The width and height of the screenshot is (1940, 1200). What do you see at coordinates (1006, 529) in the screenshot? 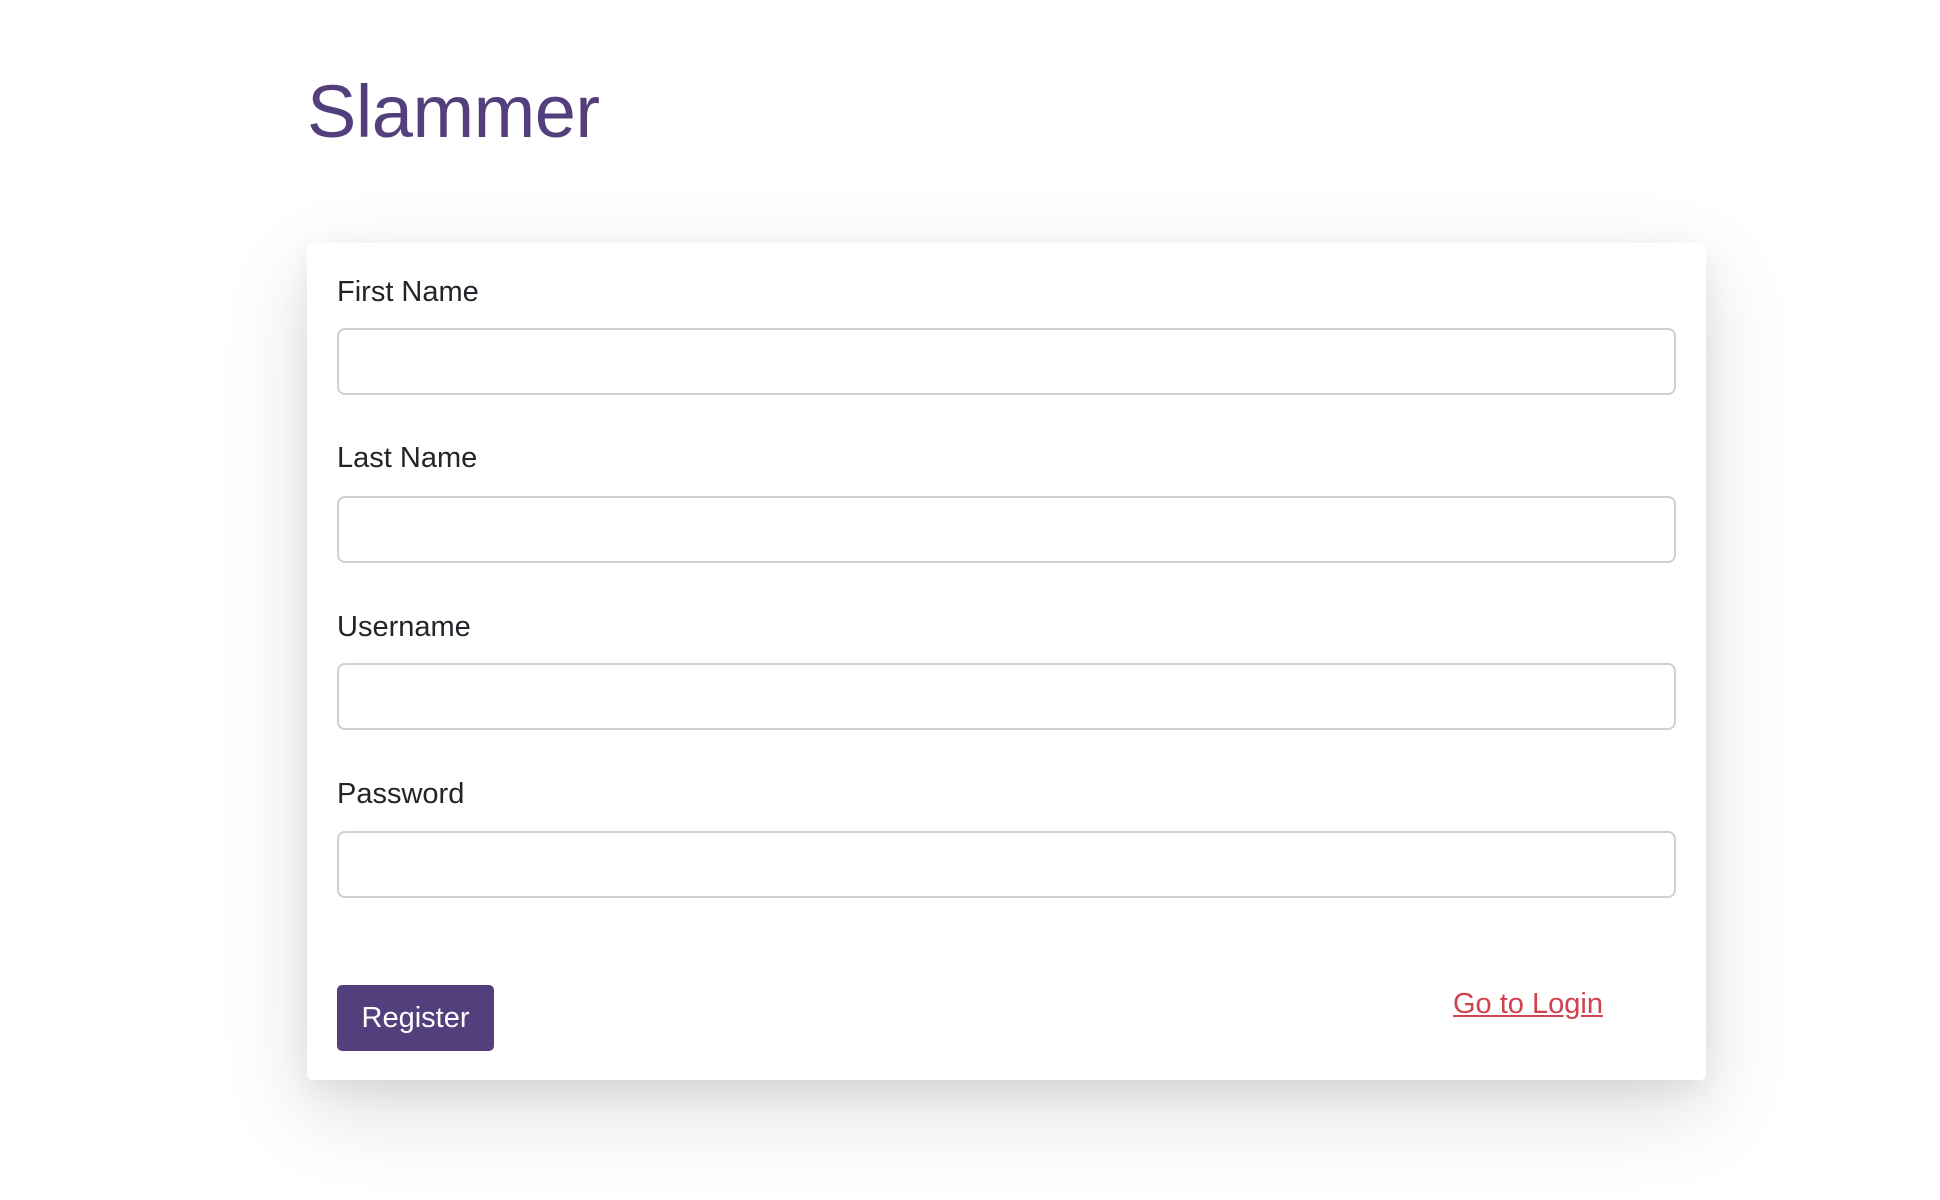
I see `last-name-input` at bounding box center [1006, 529].